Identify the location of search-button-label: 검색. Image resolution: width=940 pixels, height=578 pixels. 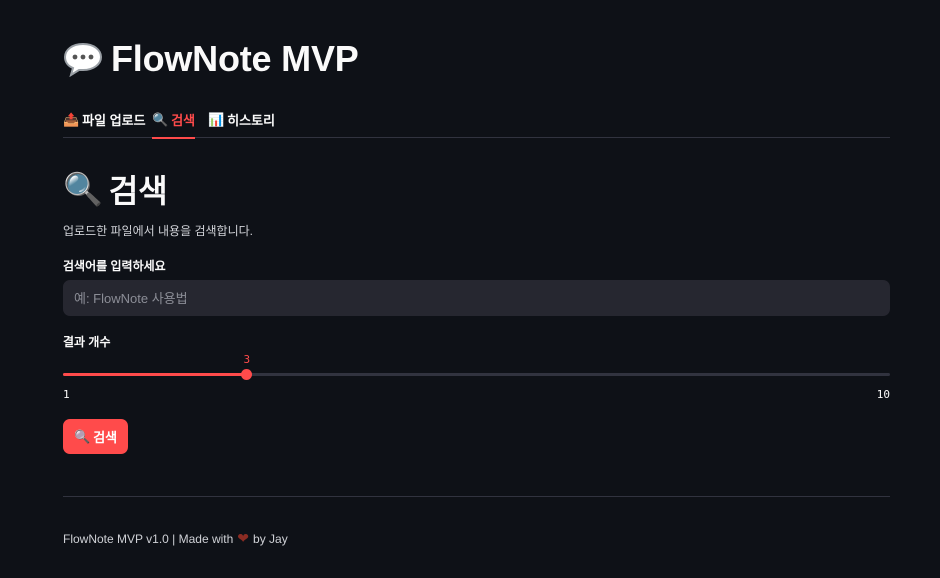
(105, 437).